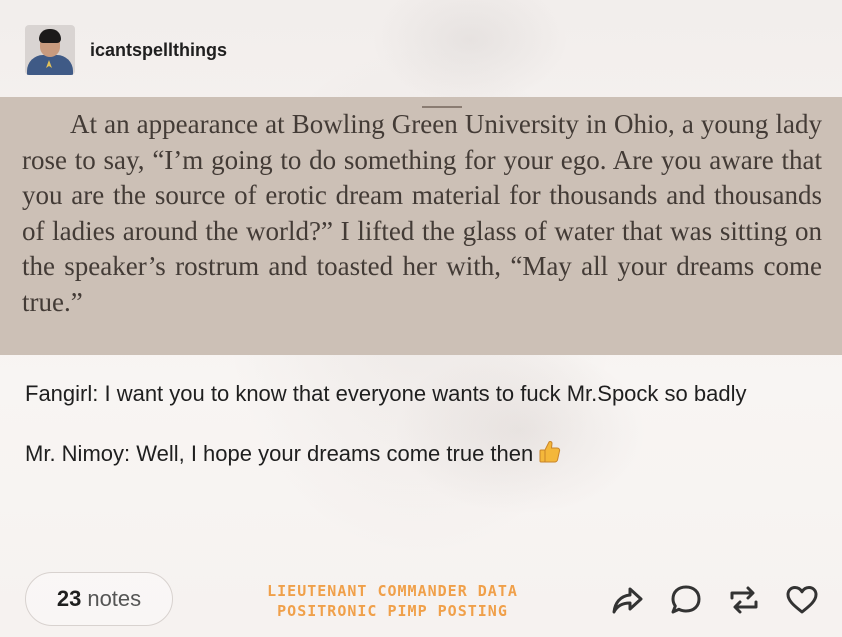  Describe the element at coordinates (158, 50) in the screenshot. I see `username: icantspellthings` at that location.